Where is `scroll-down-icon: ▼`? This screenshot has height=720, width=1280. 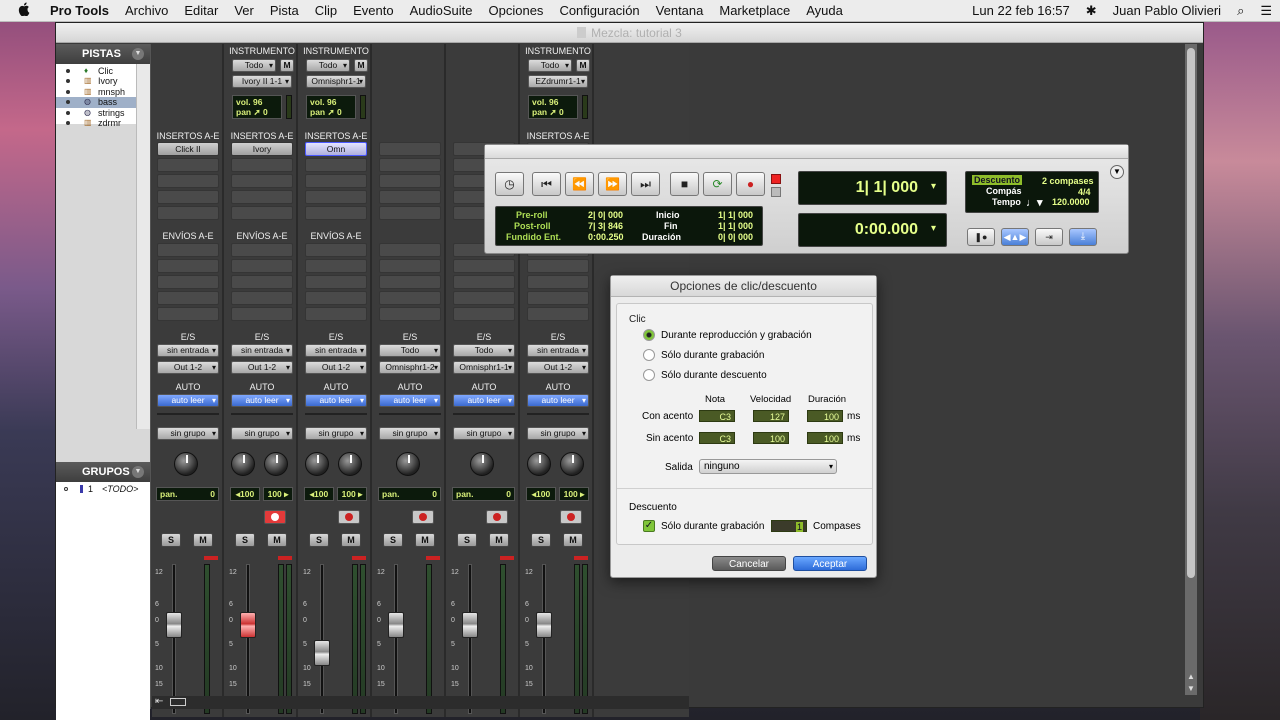 scroll-down-icon: ▼ is located at coordinates (1191, 688).